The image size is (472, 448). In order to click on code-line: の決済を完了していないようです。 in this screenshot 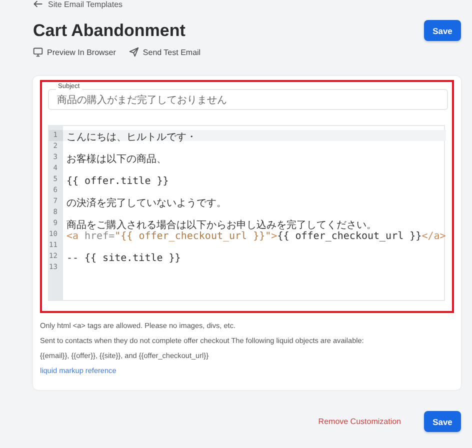, I will do `click(146, 203)`.